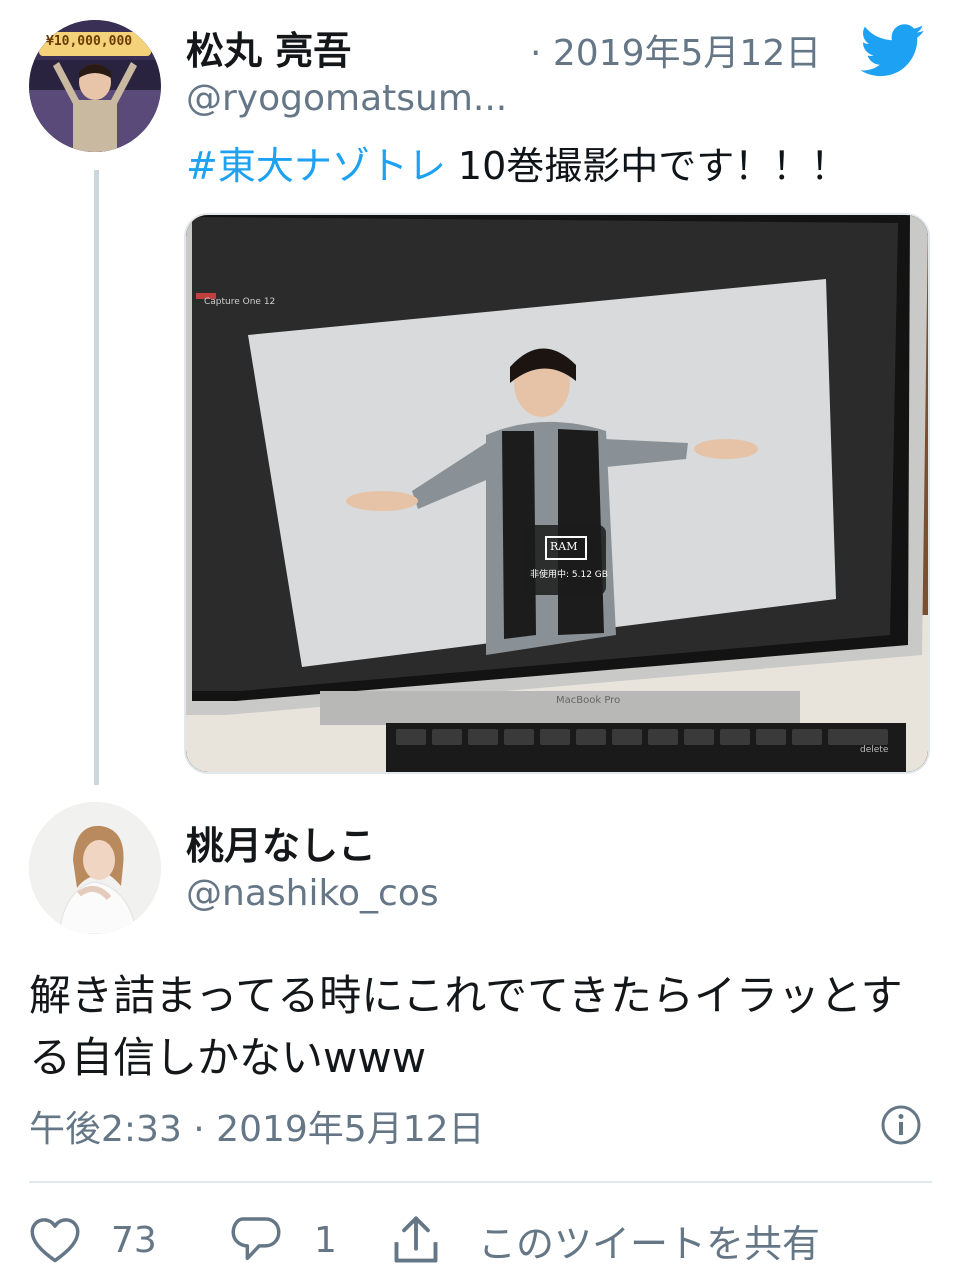  I want to click on reply-timestamp: 午後2:33 · 2019年5月12日, so click(257, 1126).